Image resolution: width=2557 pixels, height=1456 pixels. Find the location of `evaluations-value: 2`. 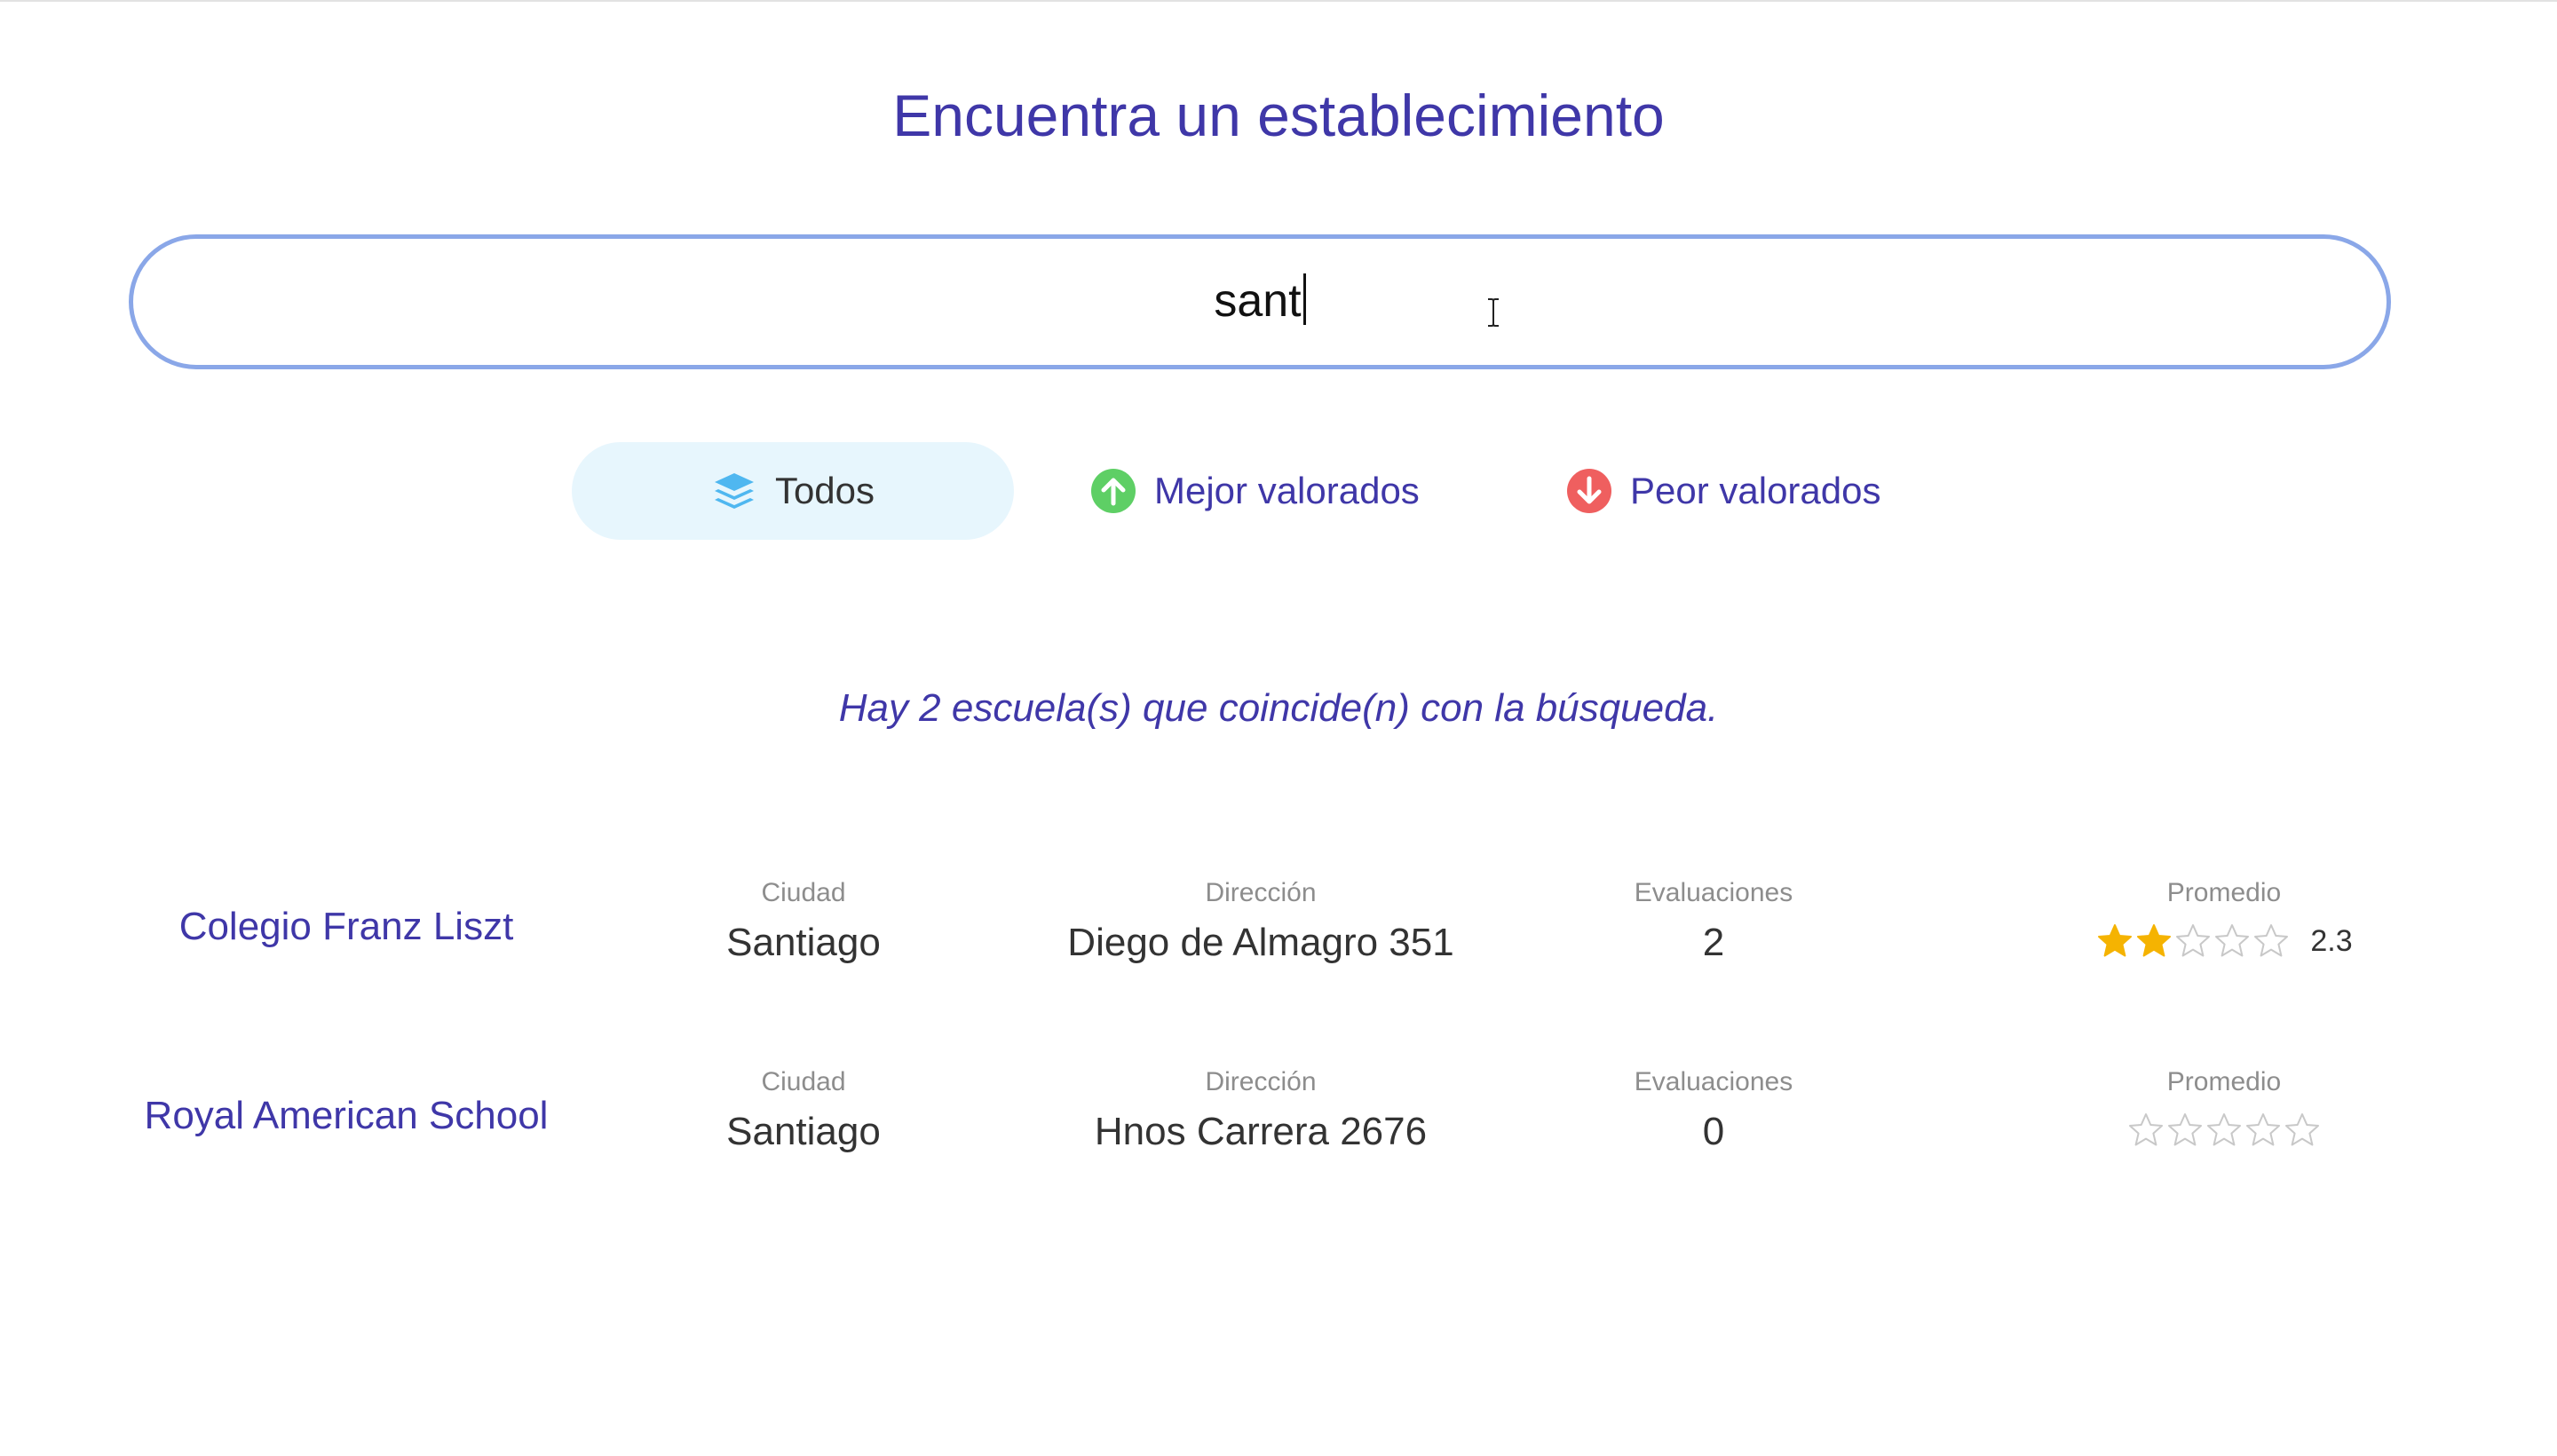

evaluations-value: 2 is located at coordinates (1713, 942).